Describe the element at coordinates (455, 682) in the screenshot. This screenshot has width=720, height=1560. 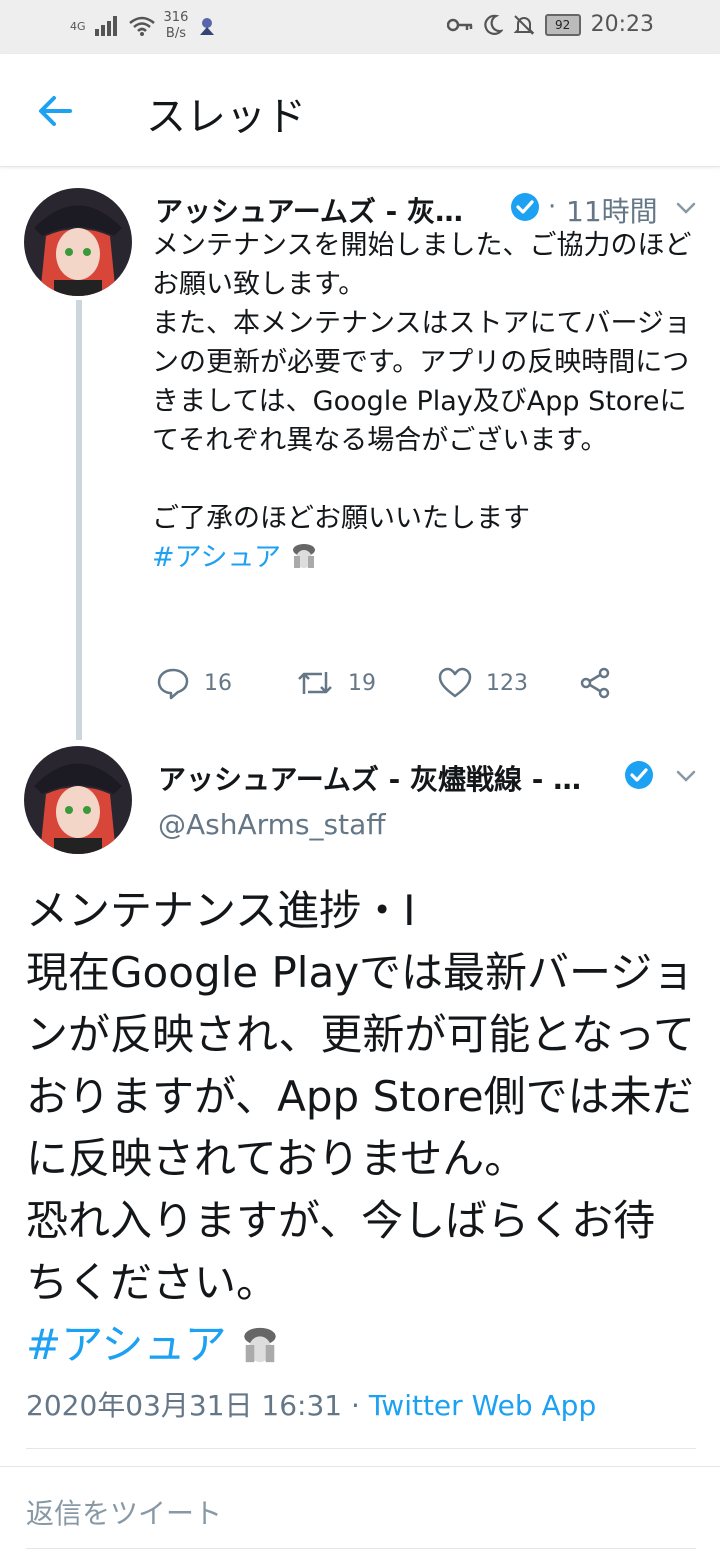
I see `like-icon` at that location.